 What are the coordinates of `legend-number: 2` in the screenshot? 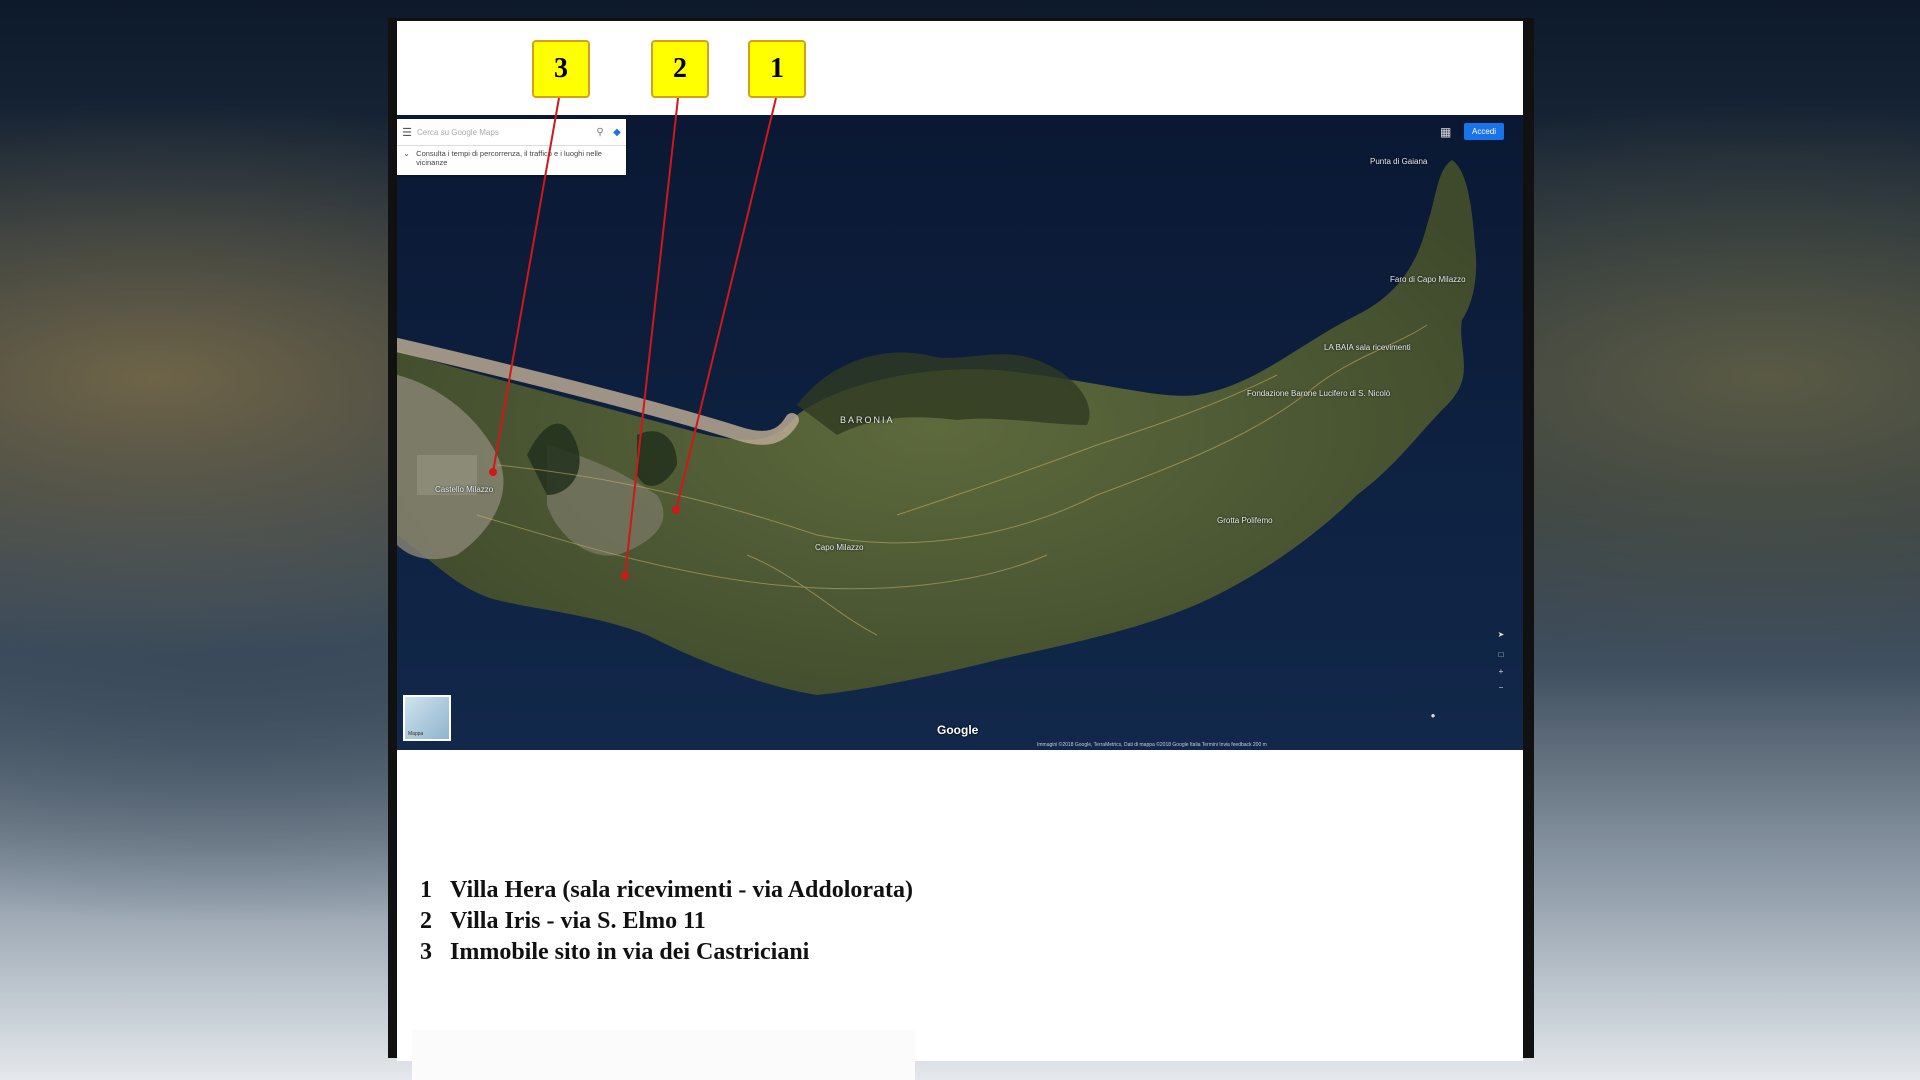 It's located at (426, 921).